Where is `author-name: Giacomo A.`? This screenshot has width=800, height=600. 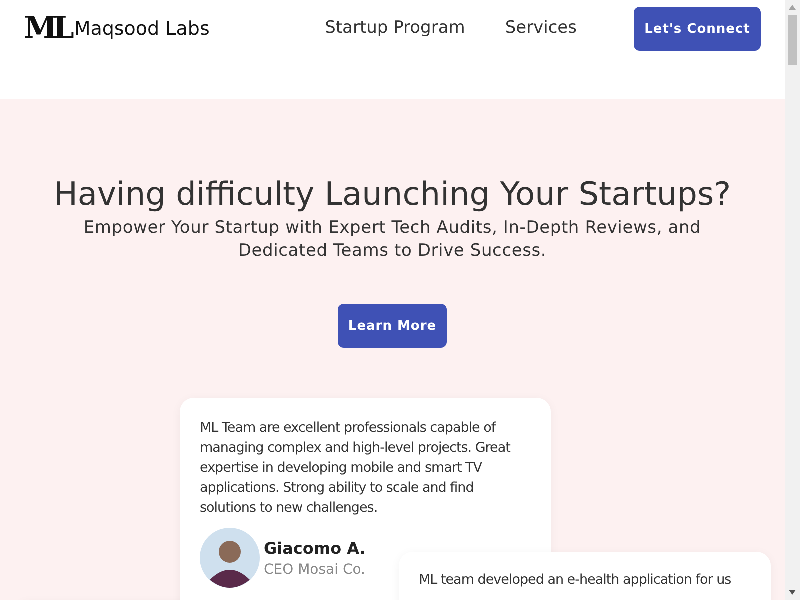 author-name: Giacomo A. is located at coordinates (315, 548).